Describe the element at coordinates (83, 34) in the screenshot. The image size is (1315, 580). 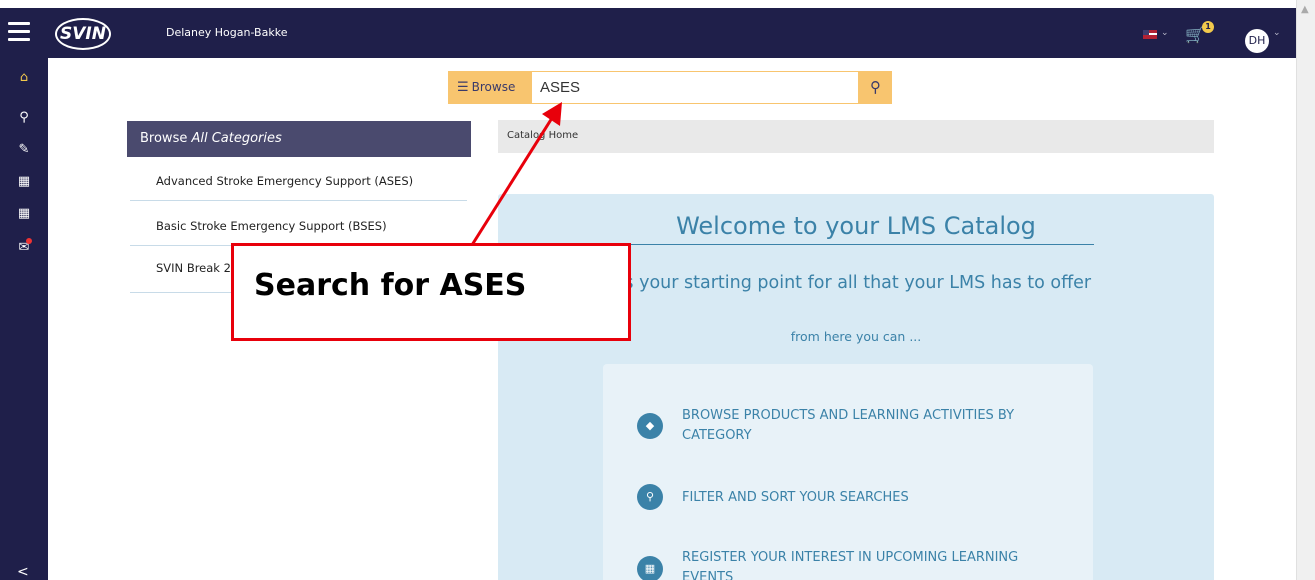
I see `svin-logo: SVIN` at that location.